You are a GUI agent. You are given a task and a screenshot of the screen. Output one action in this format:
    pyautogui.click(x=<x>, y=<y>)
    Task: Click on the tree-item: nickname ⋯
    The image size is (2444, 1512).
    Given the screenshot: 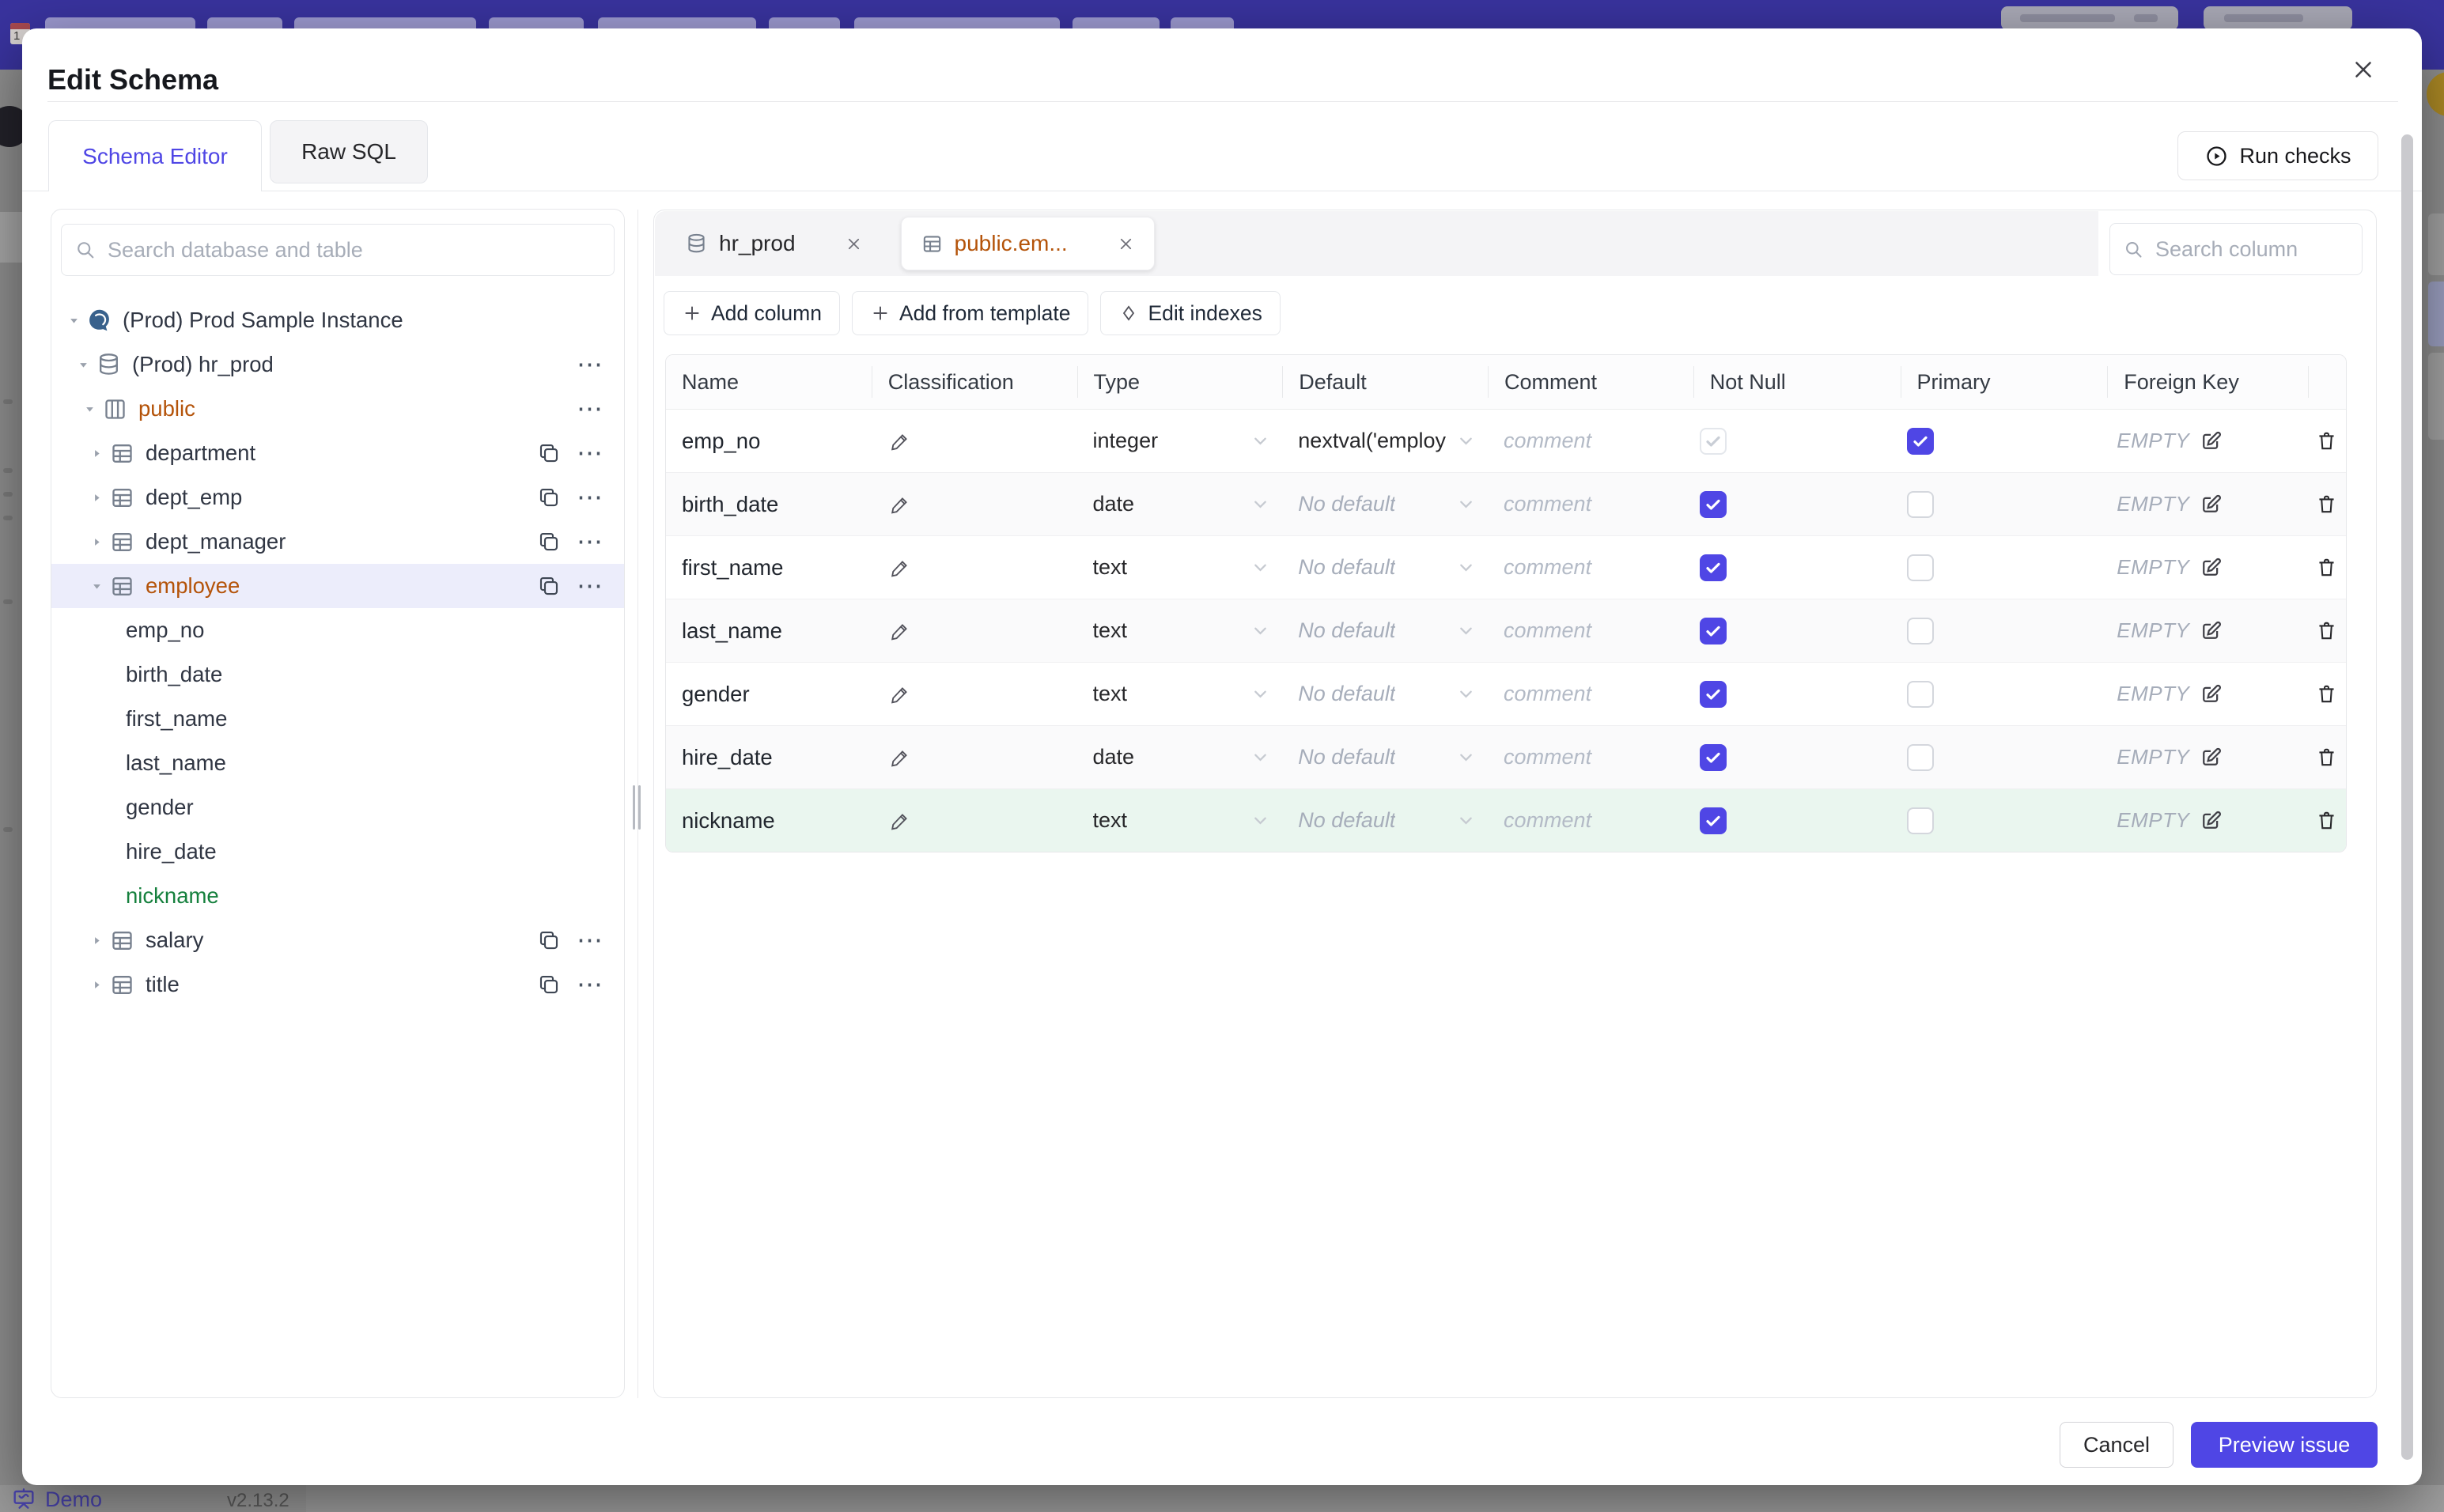 What is the action you would take?
    pyautogui.click(x=337, y=896)
    